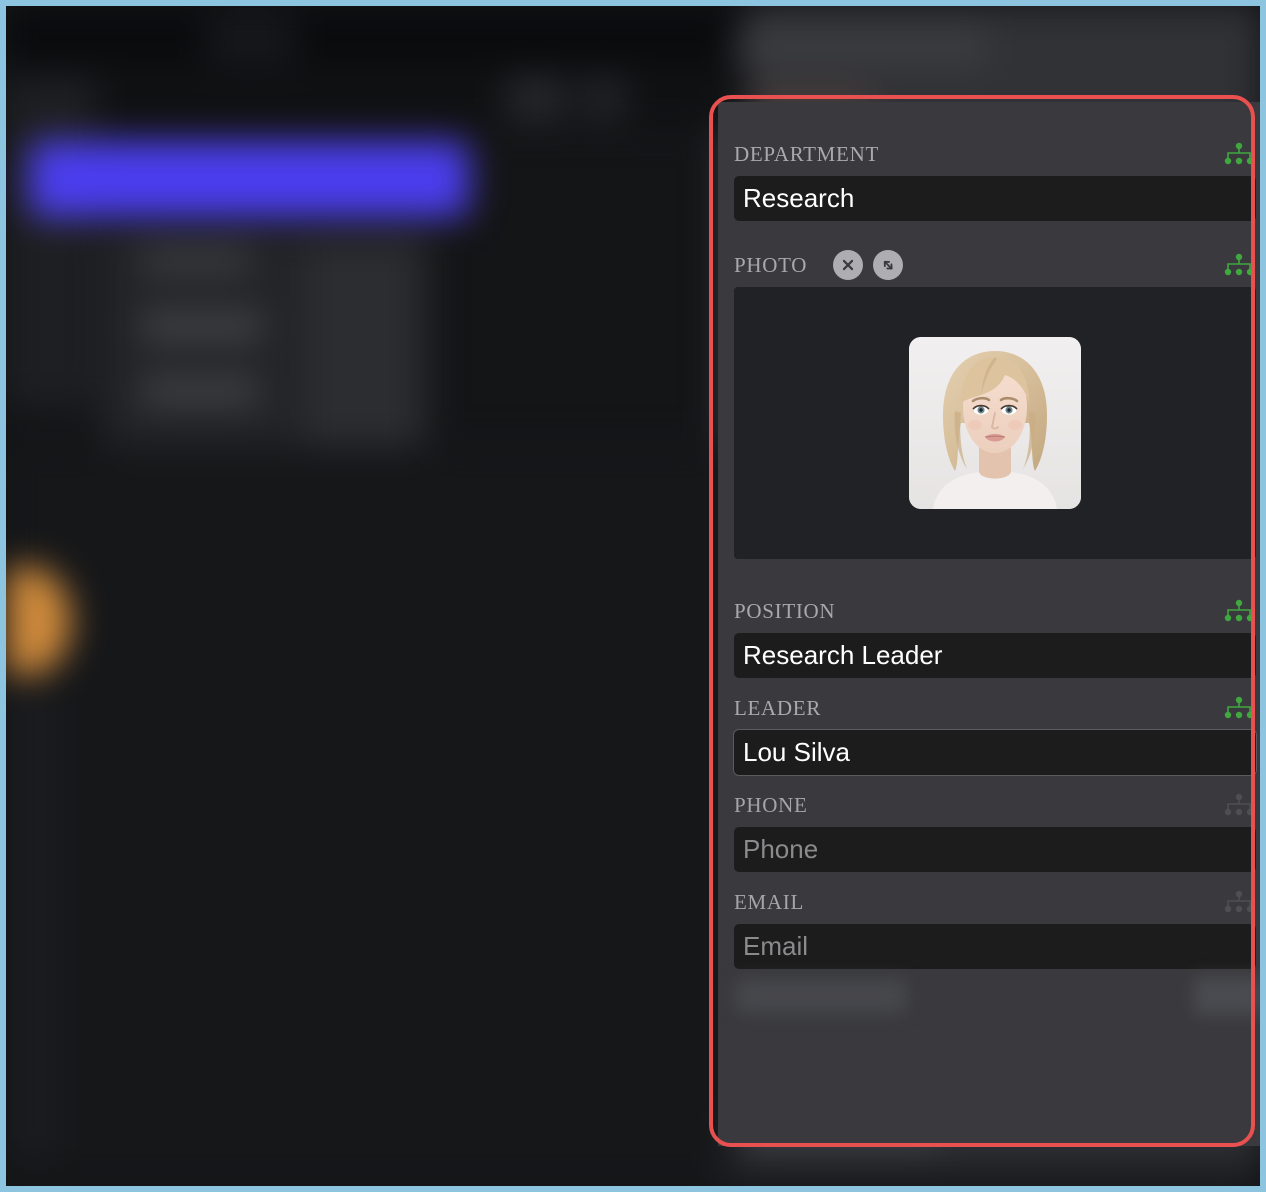 The width and height of the screenshot is (1266, 1192). Describe the element at coordinates (989, 999) in the screenshot. I see `panel-footer-obscured` at that location.